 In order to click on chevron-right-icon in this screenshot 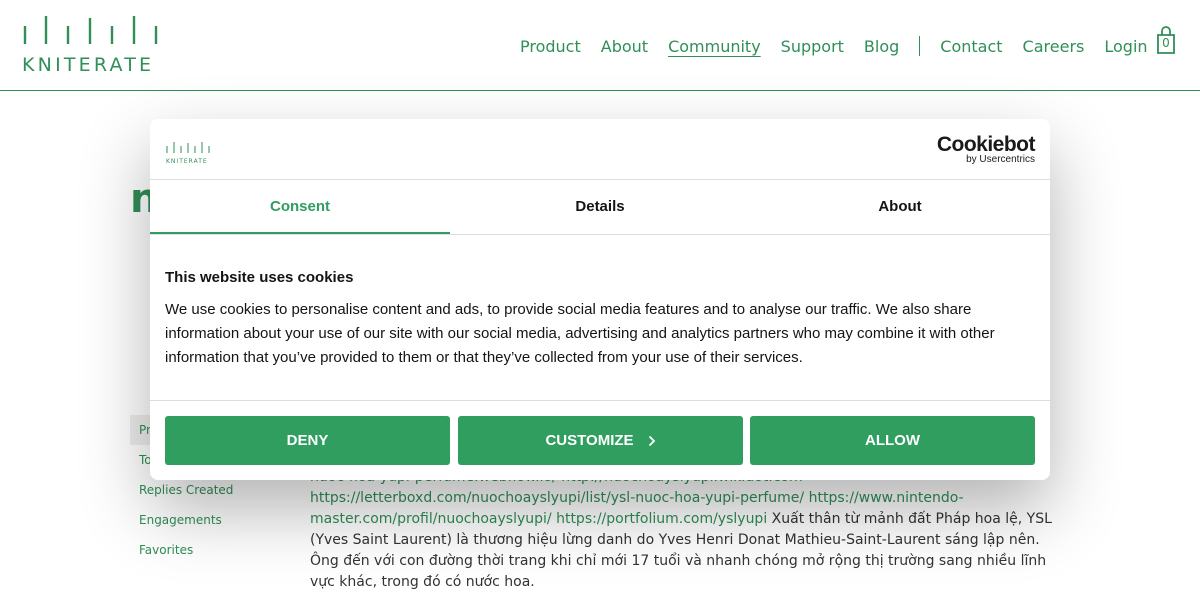, I will do `click(651, 440)`.